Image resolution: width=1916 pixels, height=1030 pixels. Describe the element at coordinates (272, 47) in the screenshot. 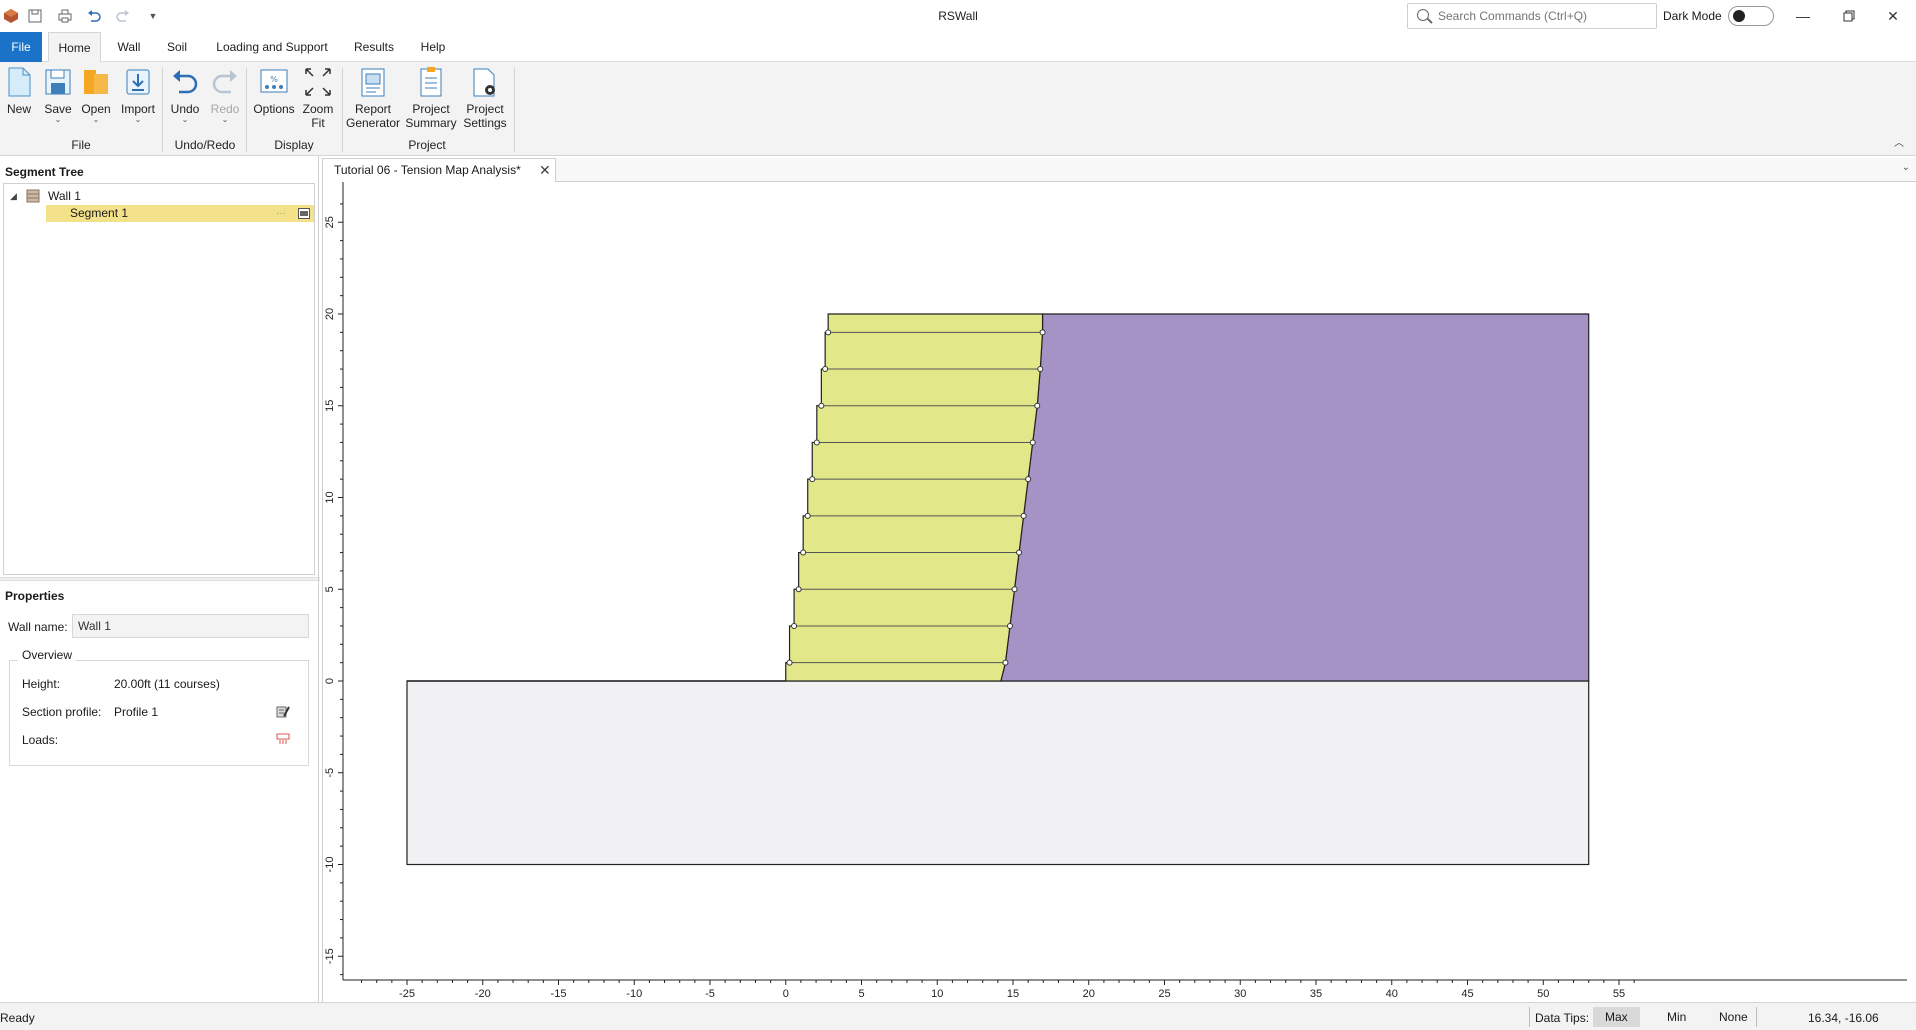

I see `tab-loading-support: Loading and Support` at that location.